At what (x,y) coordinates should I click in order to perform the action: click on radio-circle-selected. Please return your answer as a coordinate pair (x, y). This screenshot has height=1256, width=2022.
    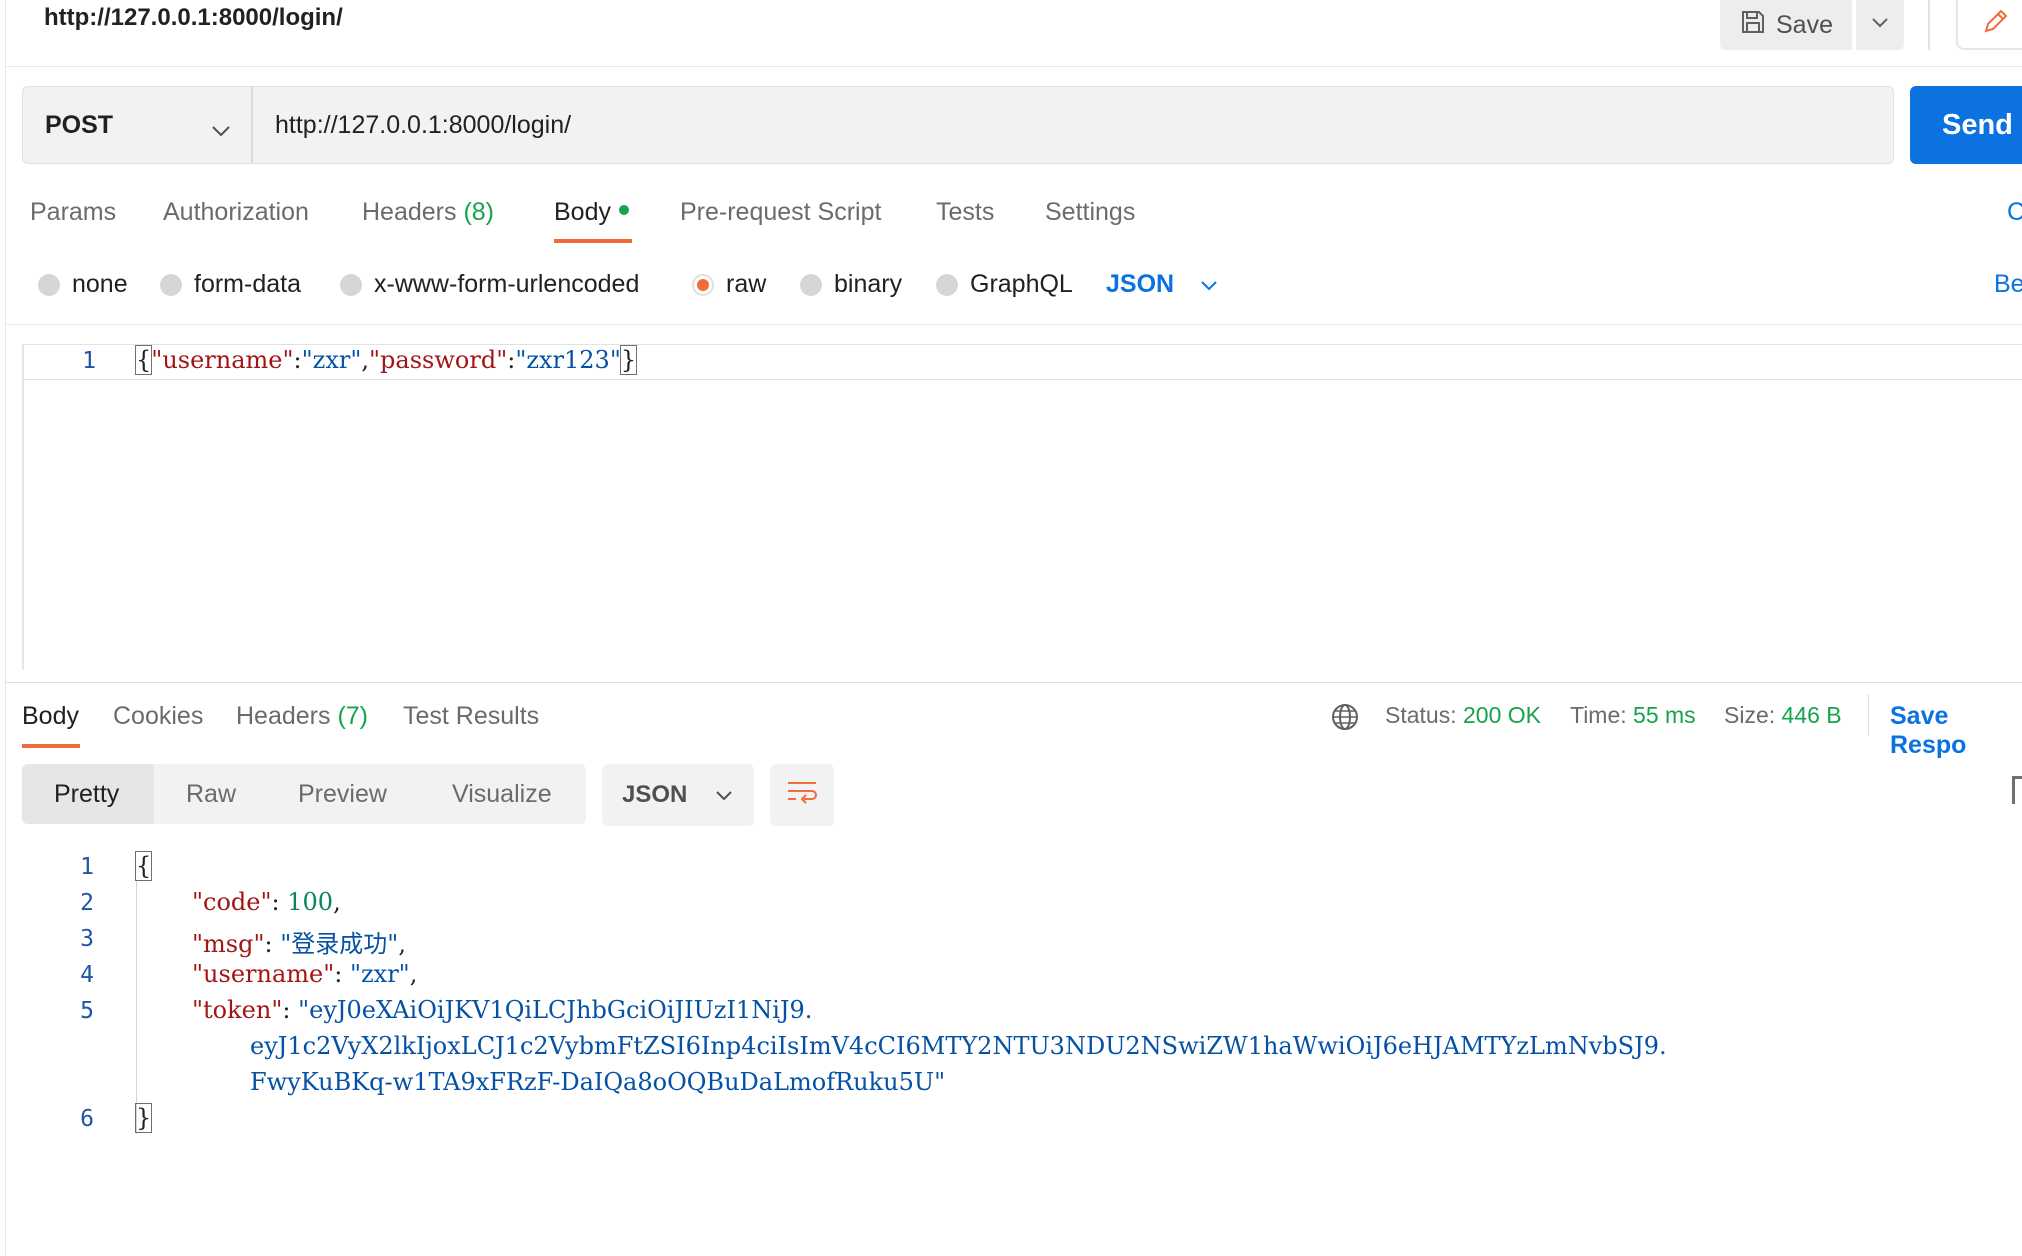
    Looking at the image, I should click on (703, 284).